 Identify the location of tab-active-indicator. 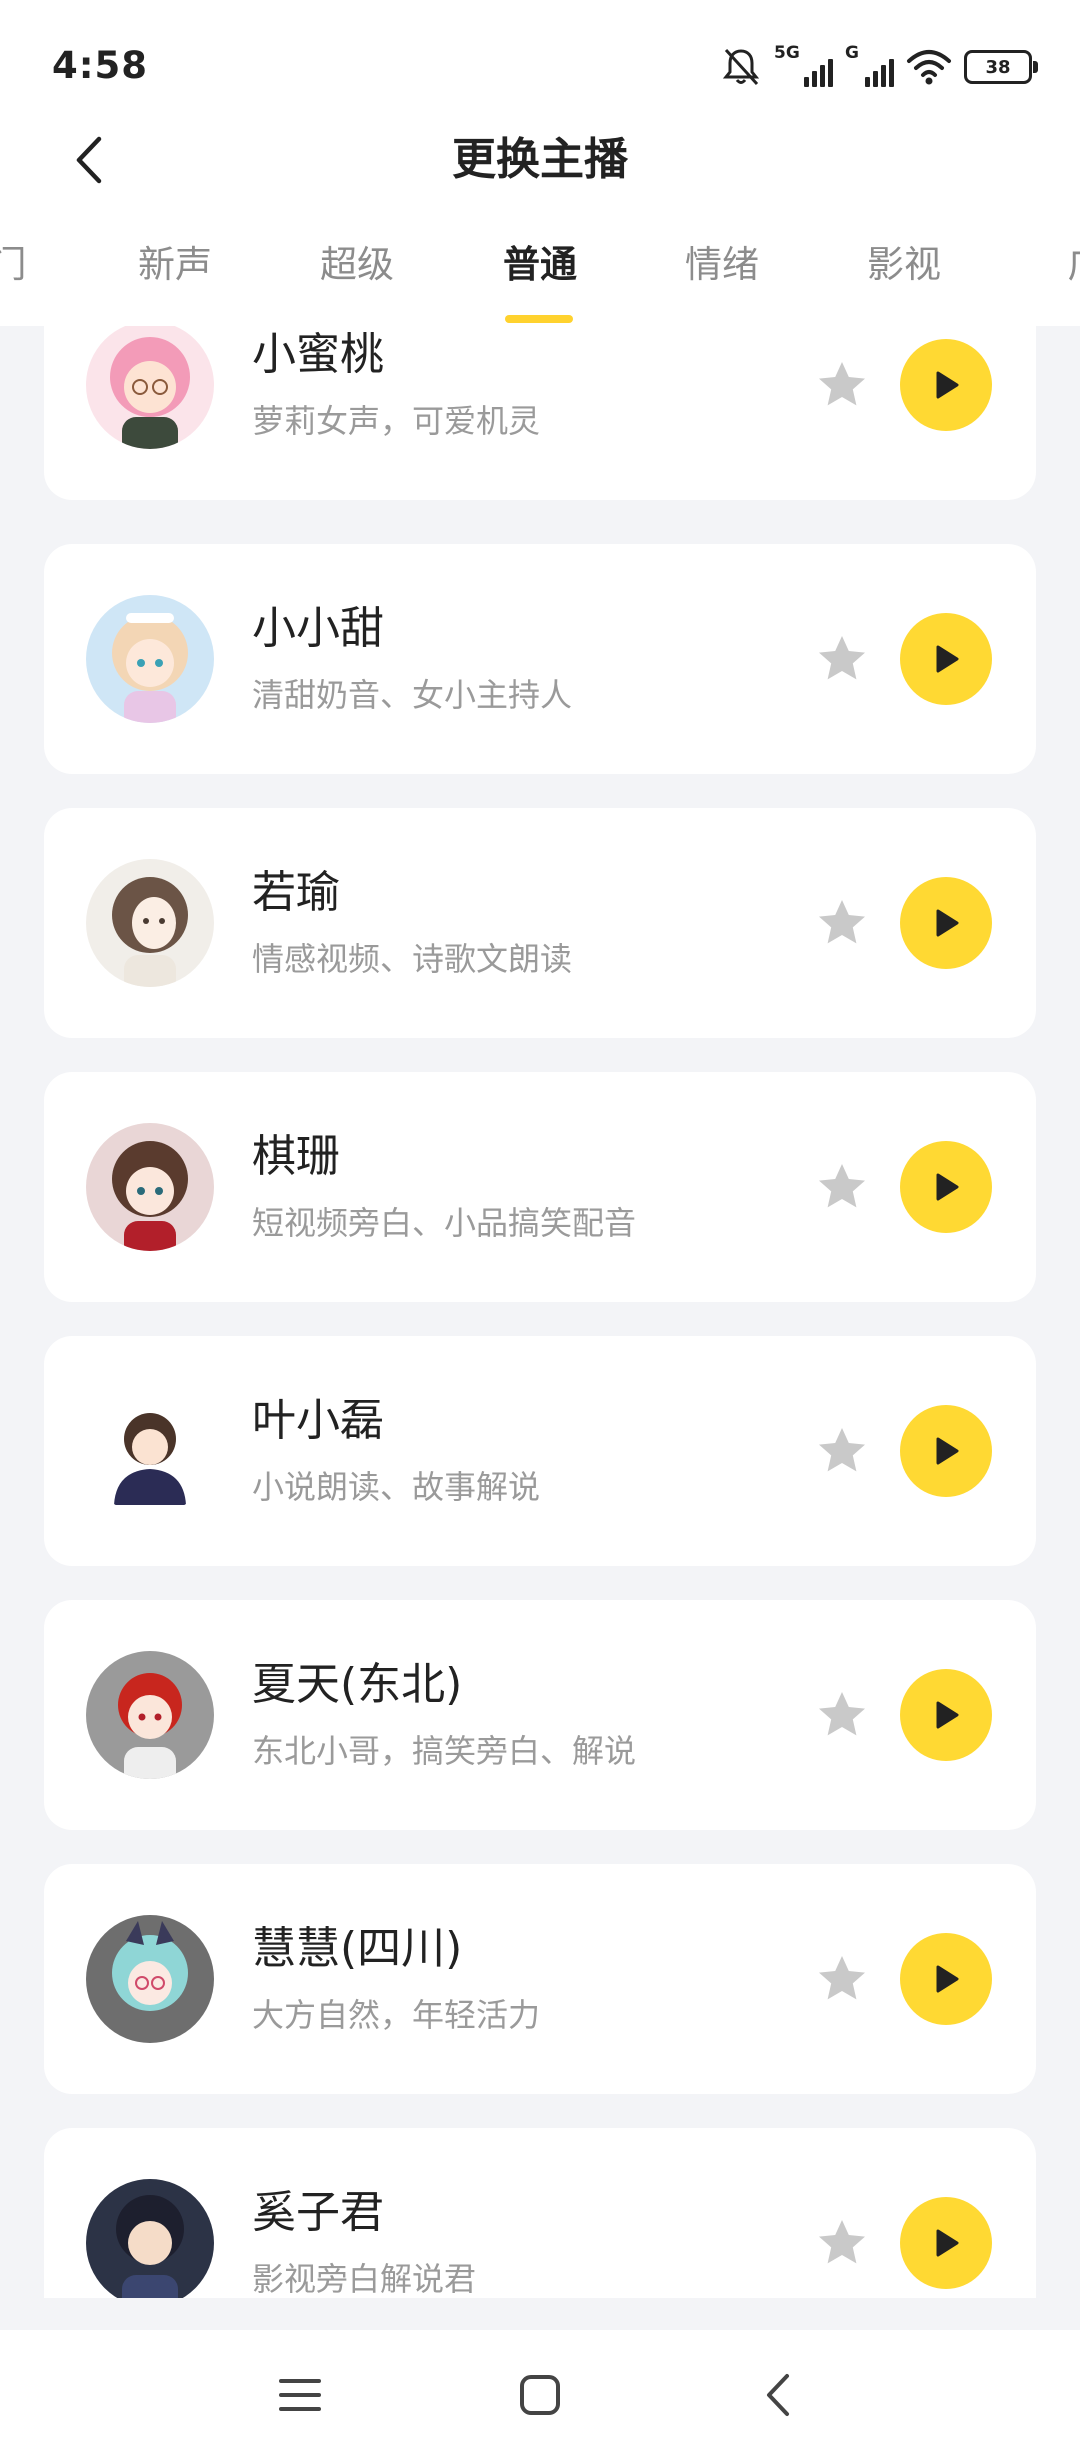
(539, 319).